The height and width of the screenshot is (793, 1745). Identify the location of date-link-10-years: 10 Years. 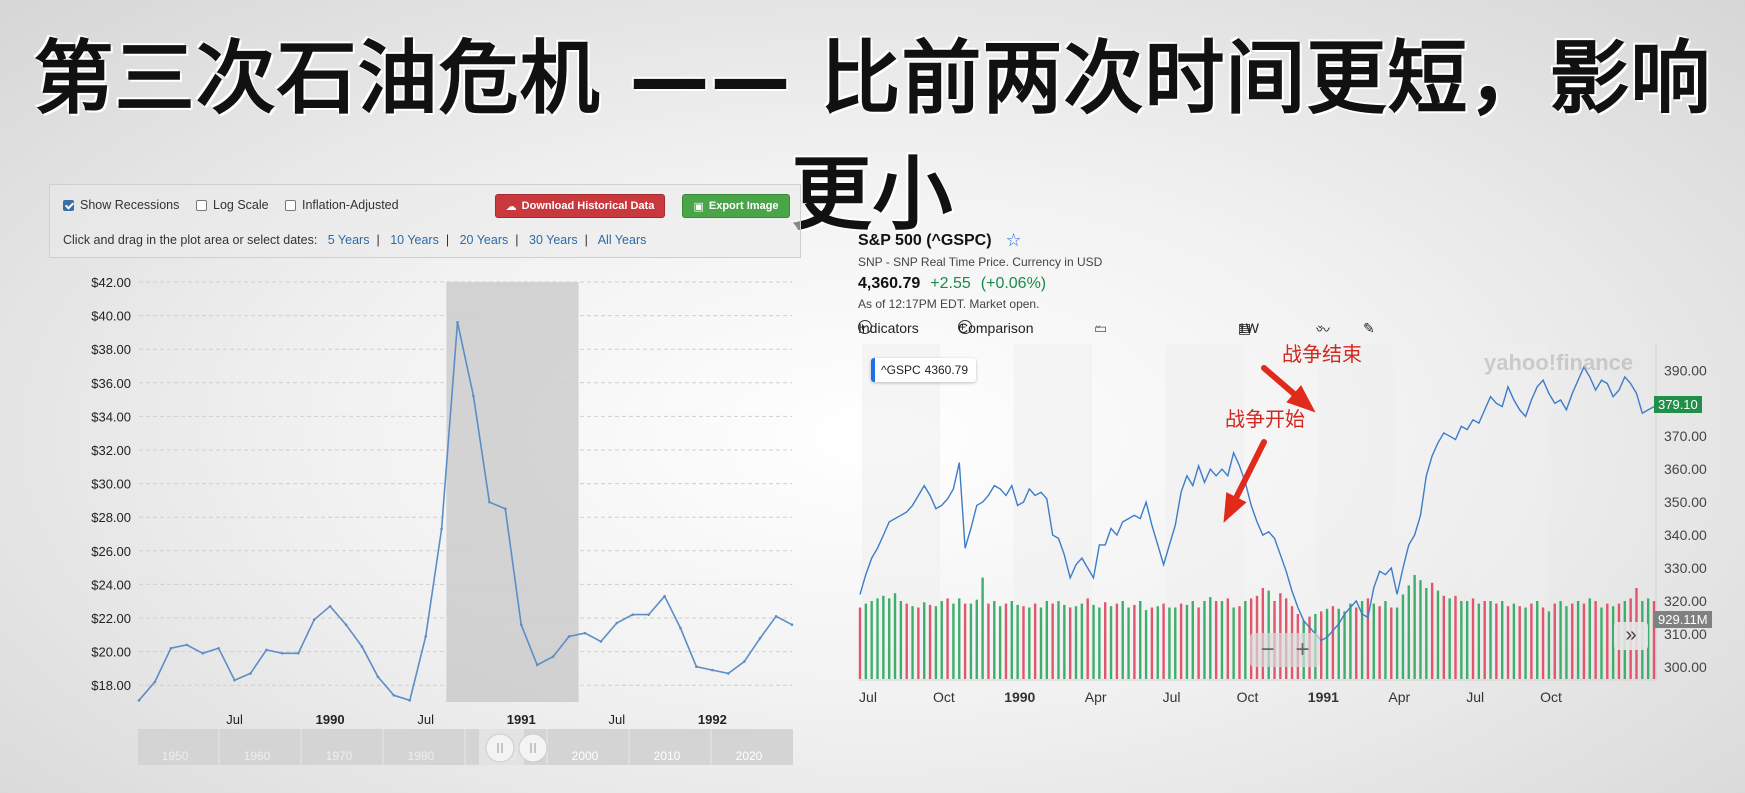
(414, 240).